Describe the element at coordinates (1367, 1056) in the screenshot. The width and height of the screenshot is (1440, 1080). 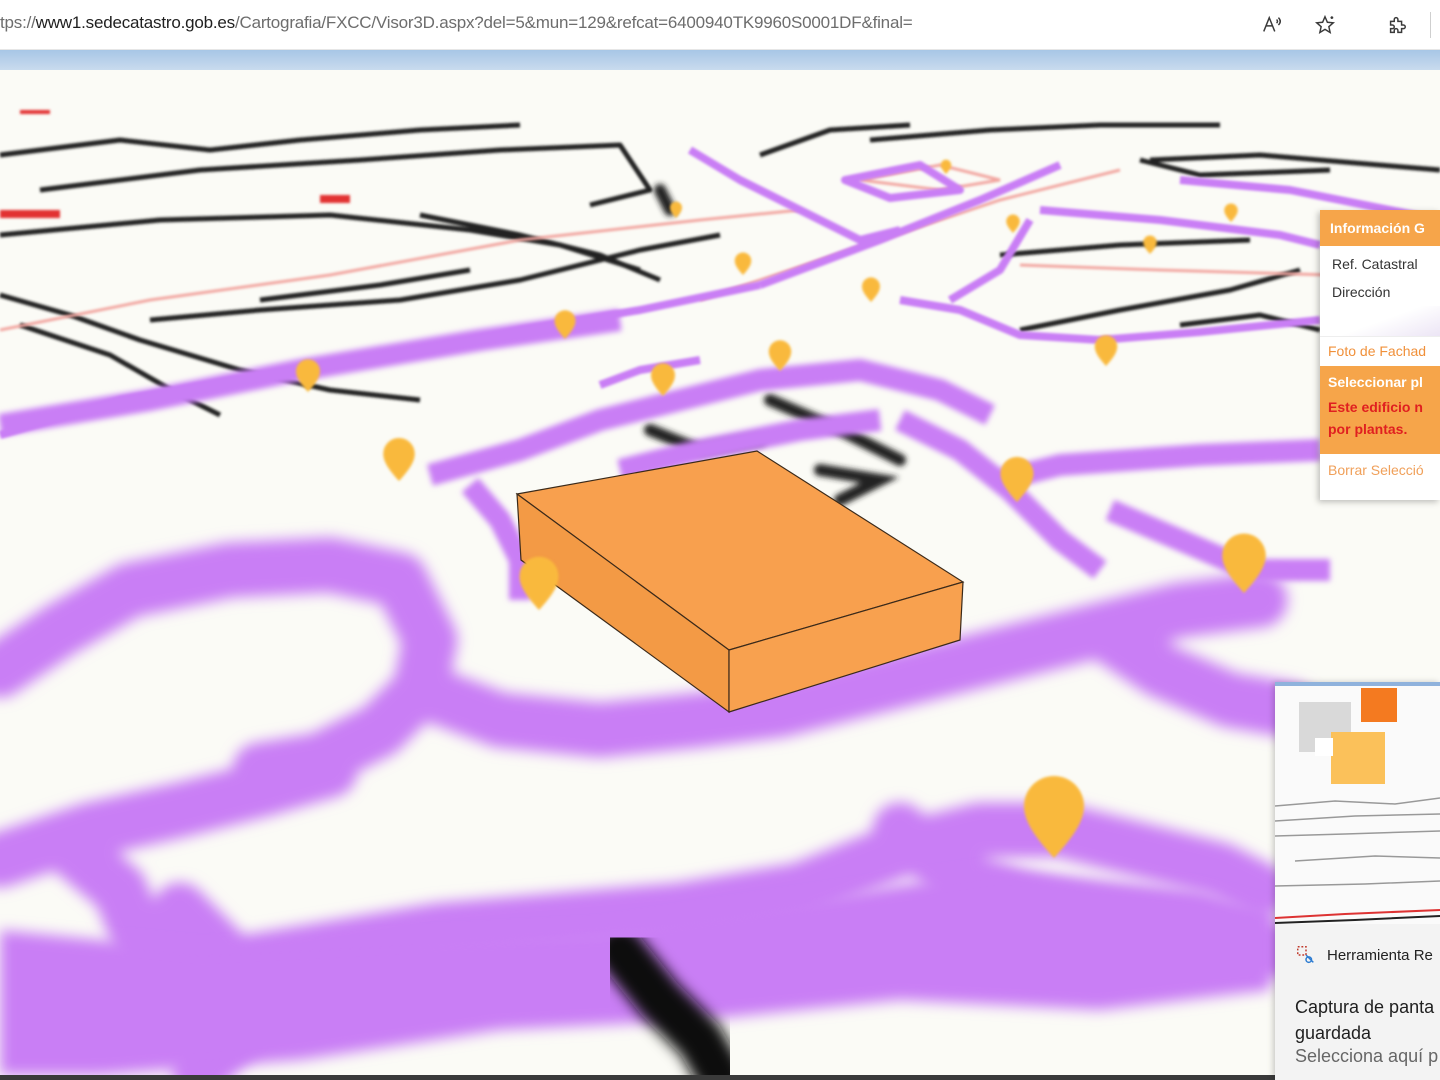
I see `notification-subtitle: Selecciona aquí p` at that location.